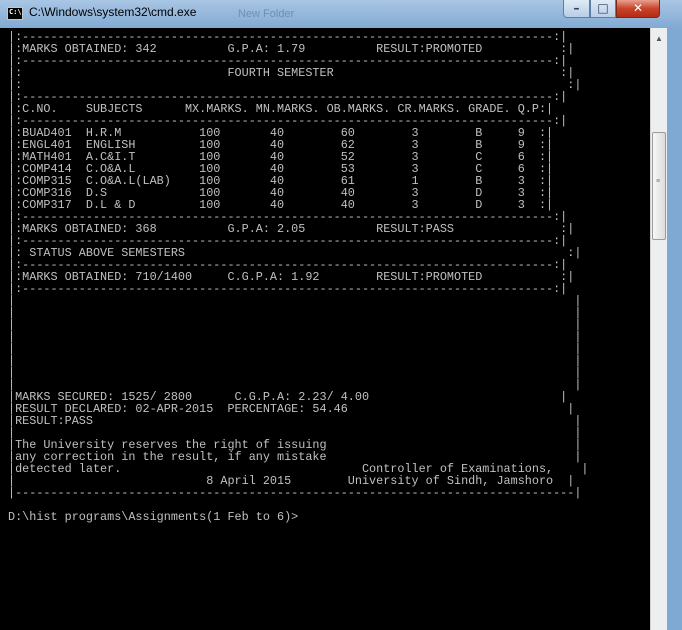 The width and height of the screenshot is (682, 630). I want to click on window-title: C:\Windows\system32\cmd.exe, so click(113, 12).